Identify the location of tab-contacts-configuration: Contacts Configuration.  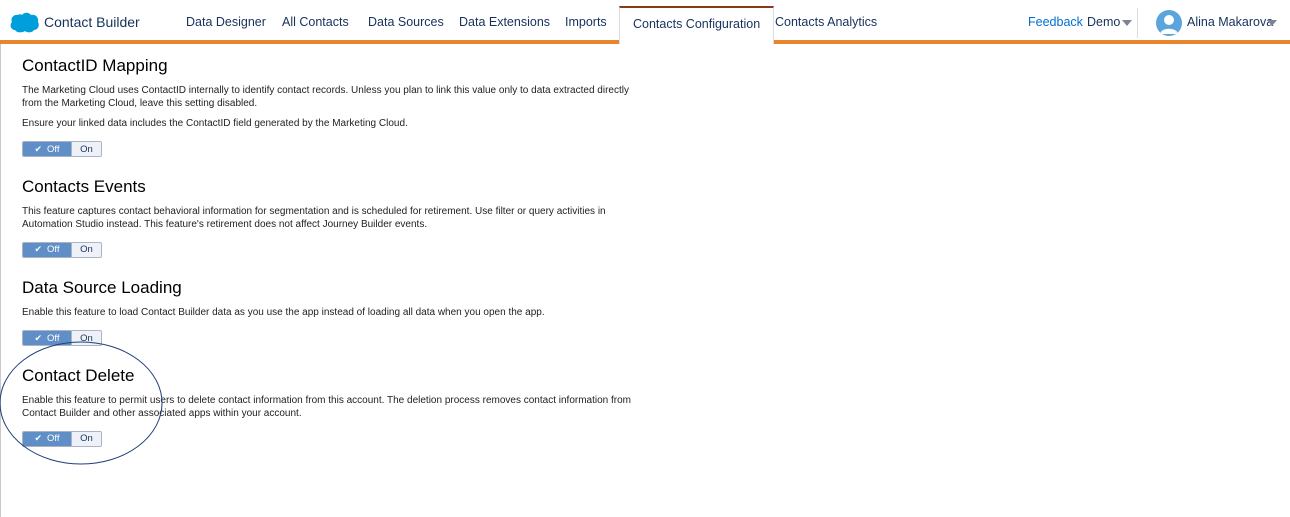
(697, 25).